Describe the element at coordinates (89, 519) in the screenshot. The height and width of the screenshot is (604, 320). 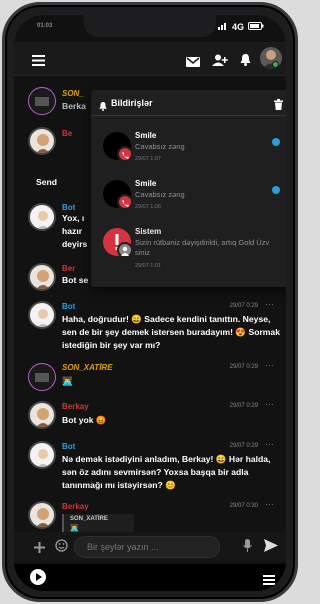
I see `quoted-nick: SON_XATİRE` at that location.